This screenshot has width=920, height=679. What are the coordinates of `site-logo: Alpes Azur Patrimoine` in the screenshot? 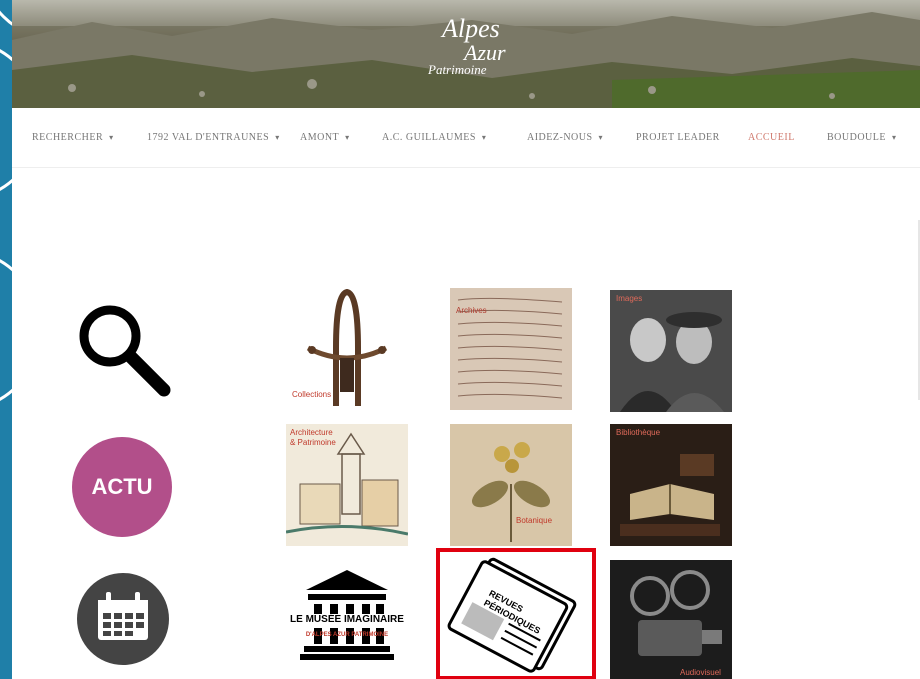 It's located at (477, 49).